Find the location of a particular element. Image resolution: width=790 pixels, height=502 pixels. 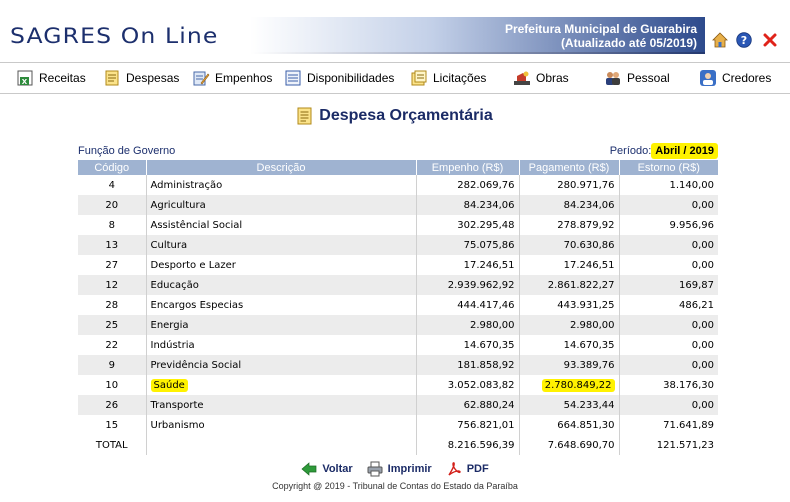

col-estorno: Estorno (R$) is located at coordinates (668, 167).